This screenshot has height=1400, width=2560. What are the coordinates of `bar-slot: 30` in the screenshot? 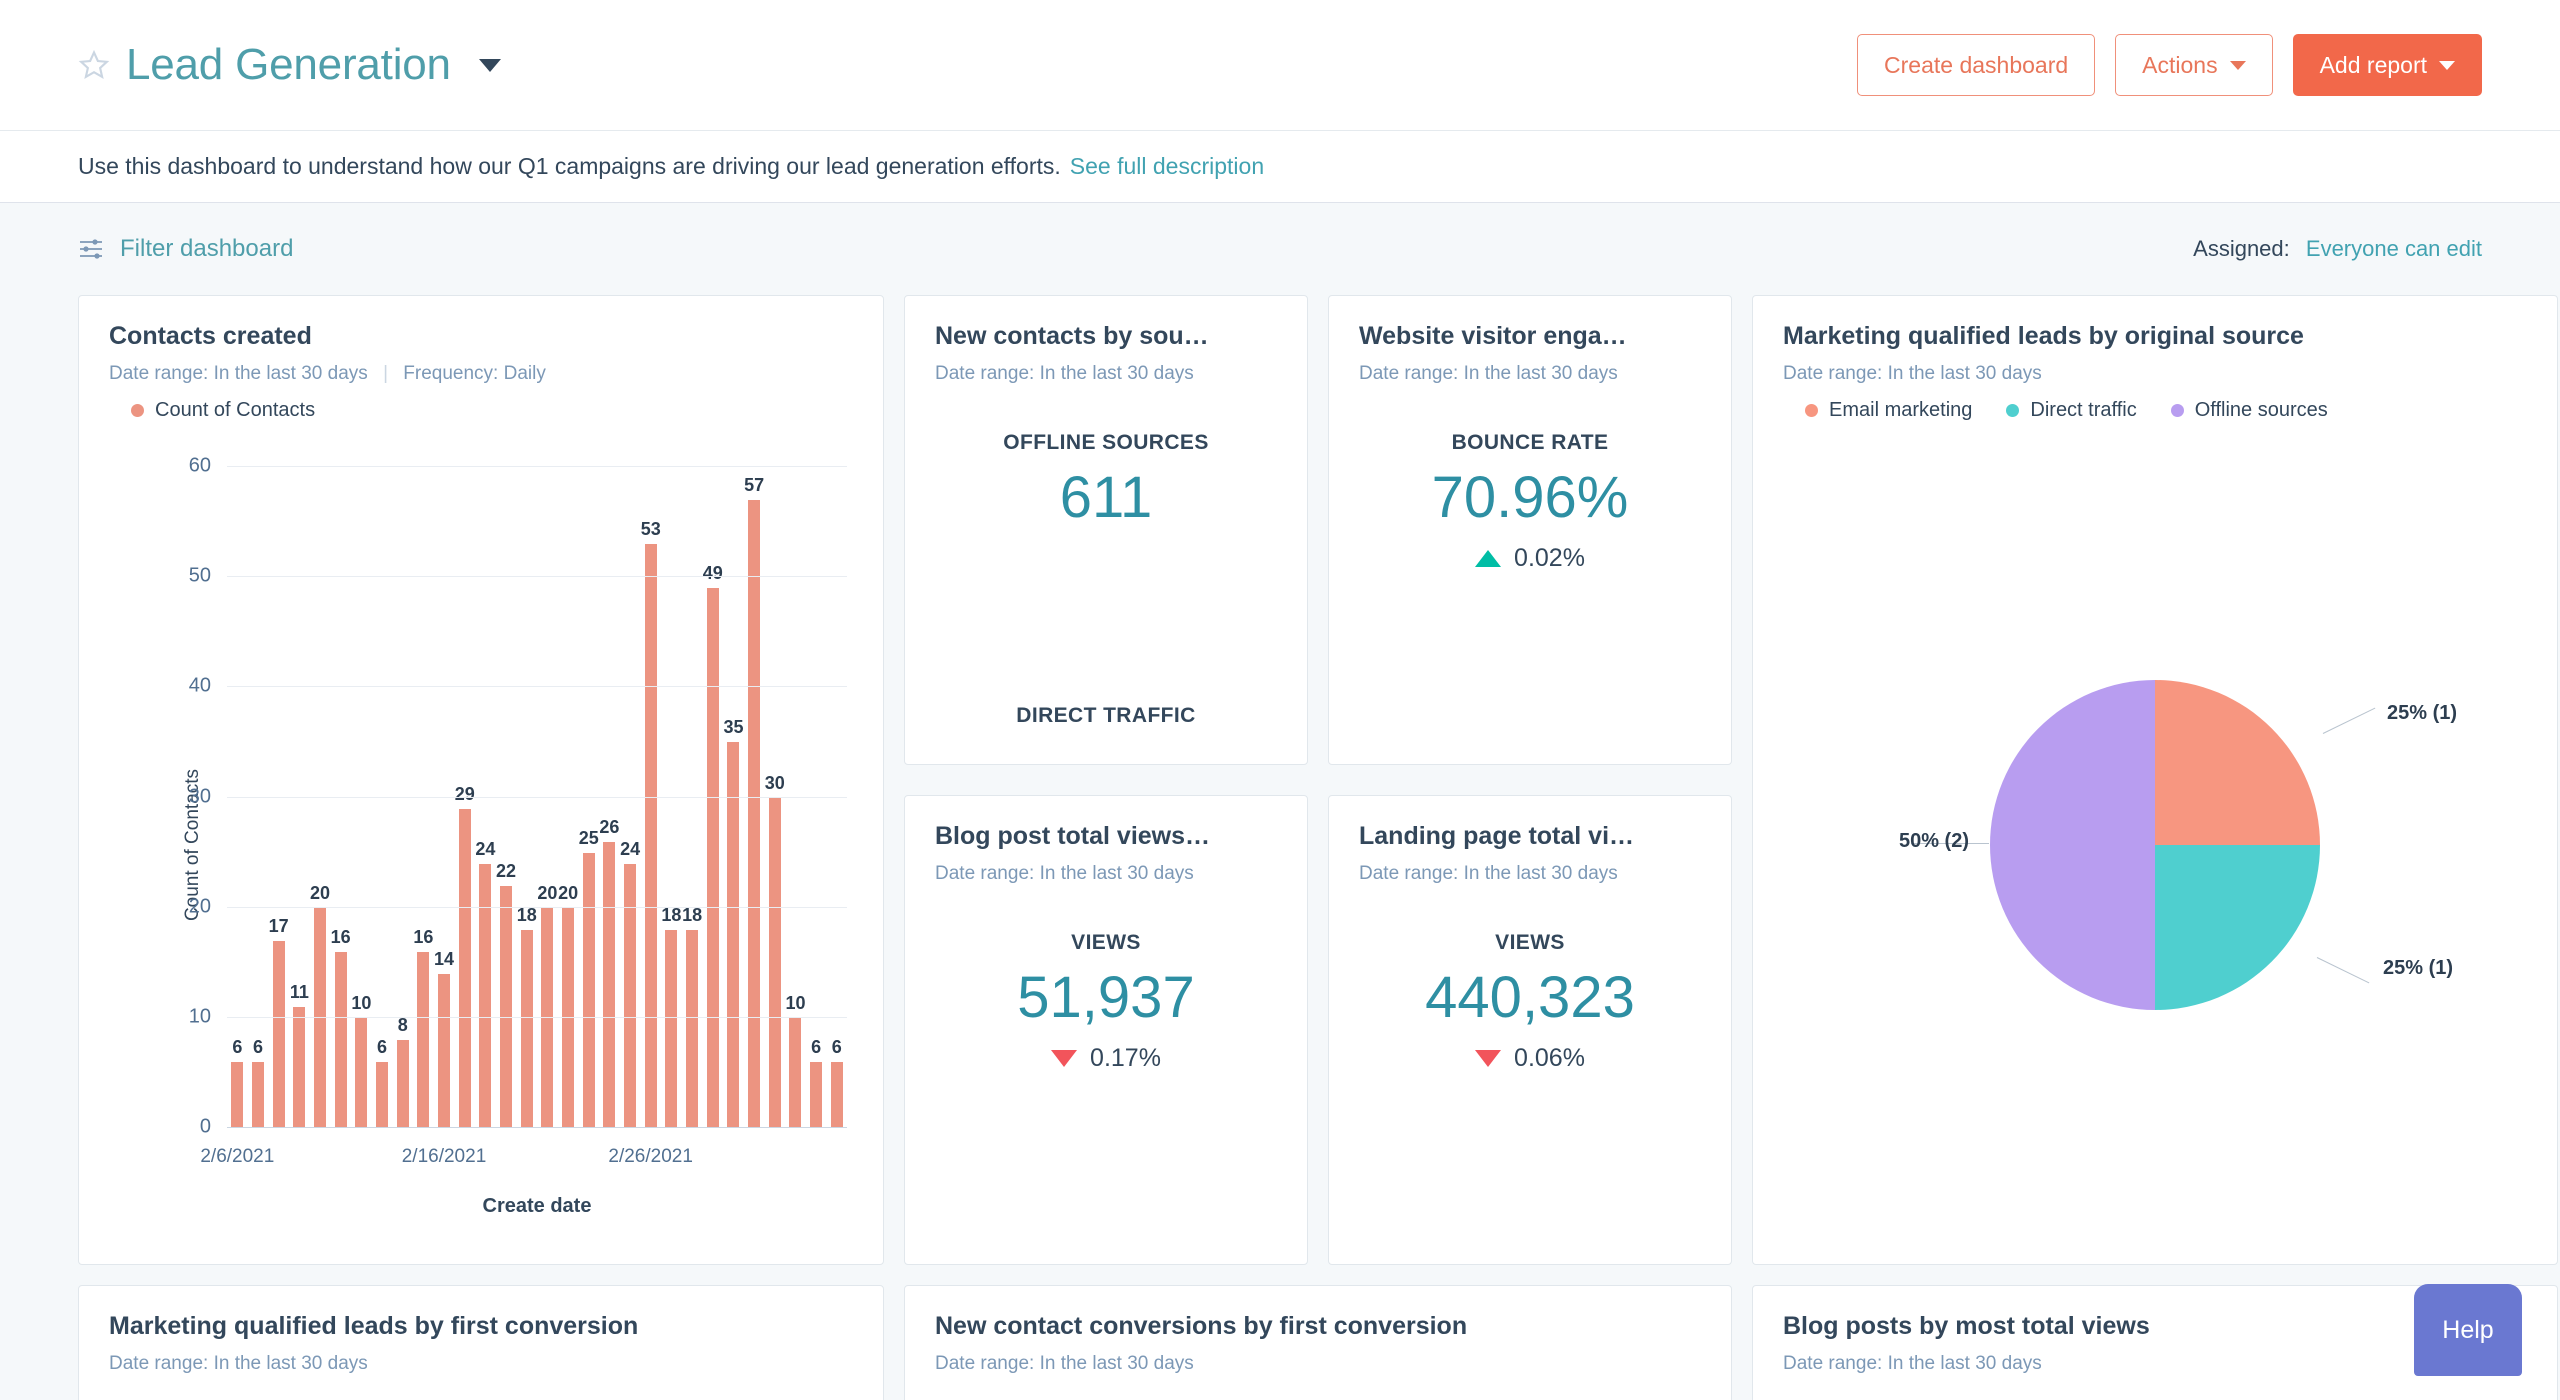 It's located at (774, 797).